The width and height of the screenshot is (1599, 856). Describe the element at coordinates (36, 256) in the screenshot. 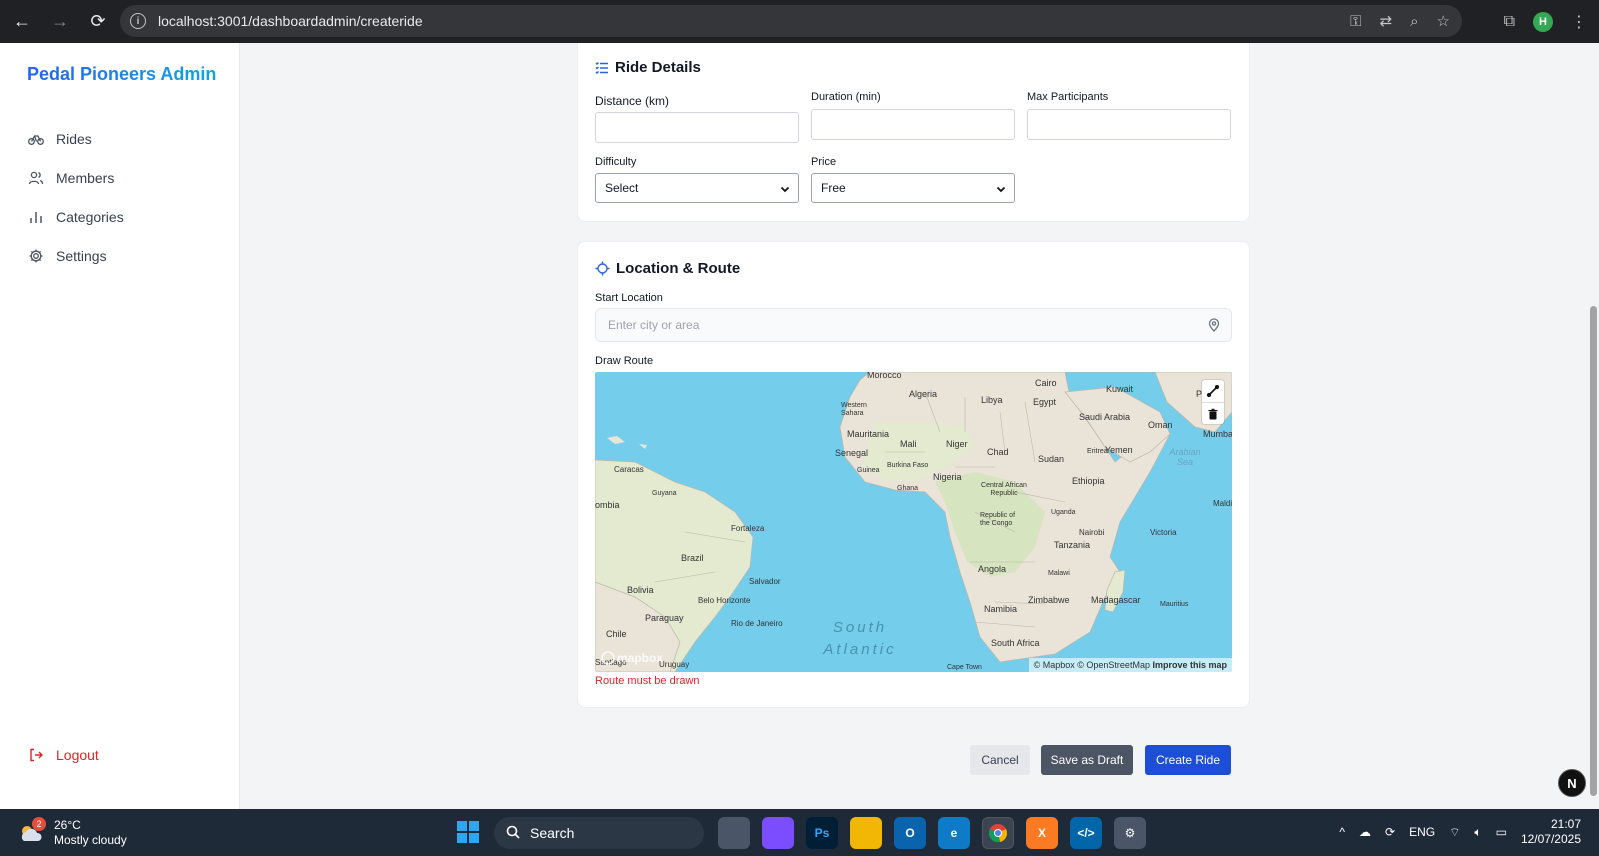

I see `gear-icon` at that location.